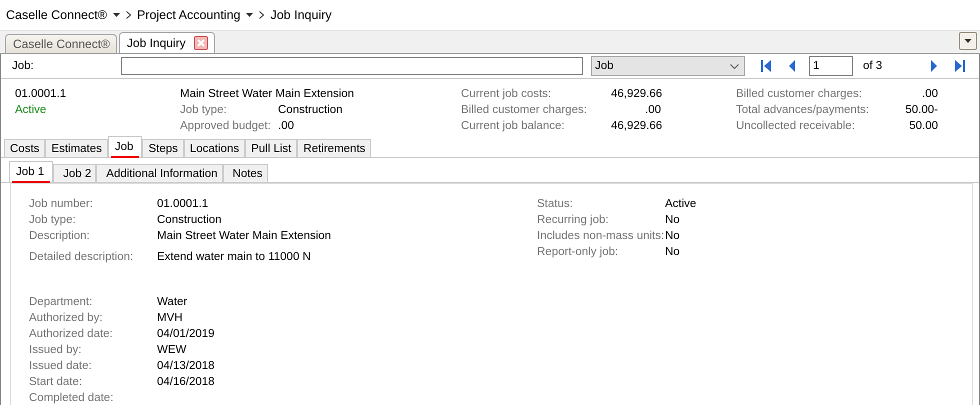  I want to click on field-value: 50.00-, so click(921, 110).